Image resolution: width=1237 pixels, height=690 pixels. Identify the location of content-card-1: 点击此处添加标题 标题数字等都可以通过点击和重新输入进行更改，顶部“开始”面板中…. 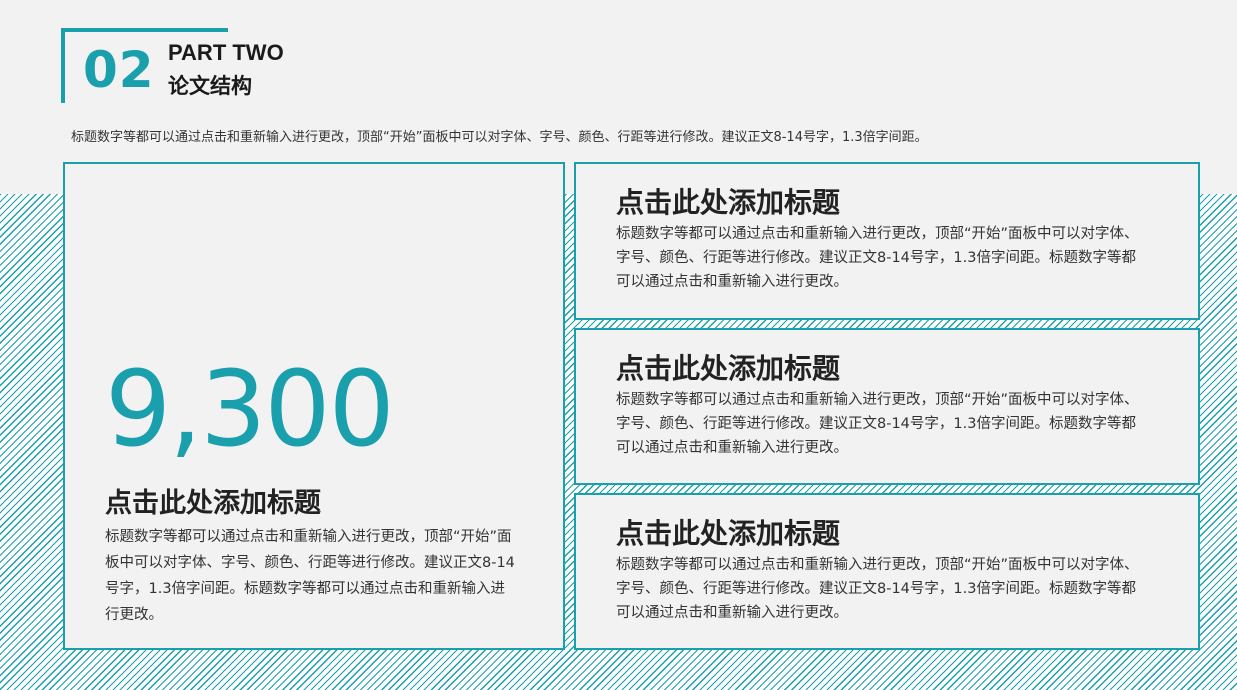
(887, 241).